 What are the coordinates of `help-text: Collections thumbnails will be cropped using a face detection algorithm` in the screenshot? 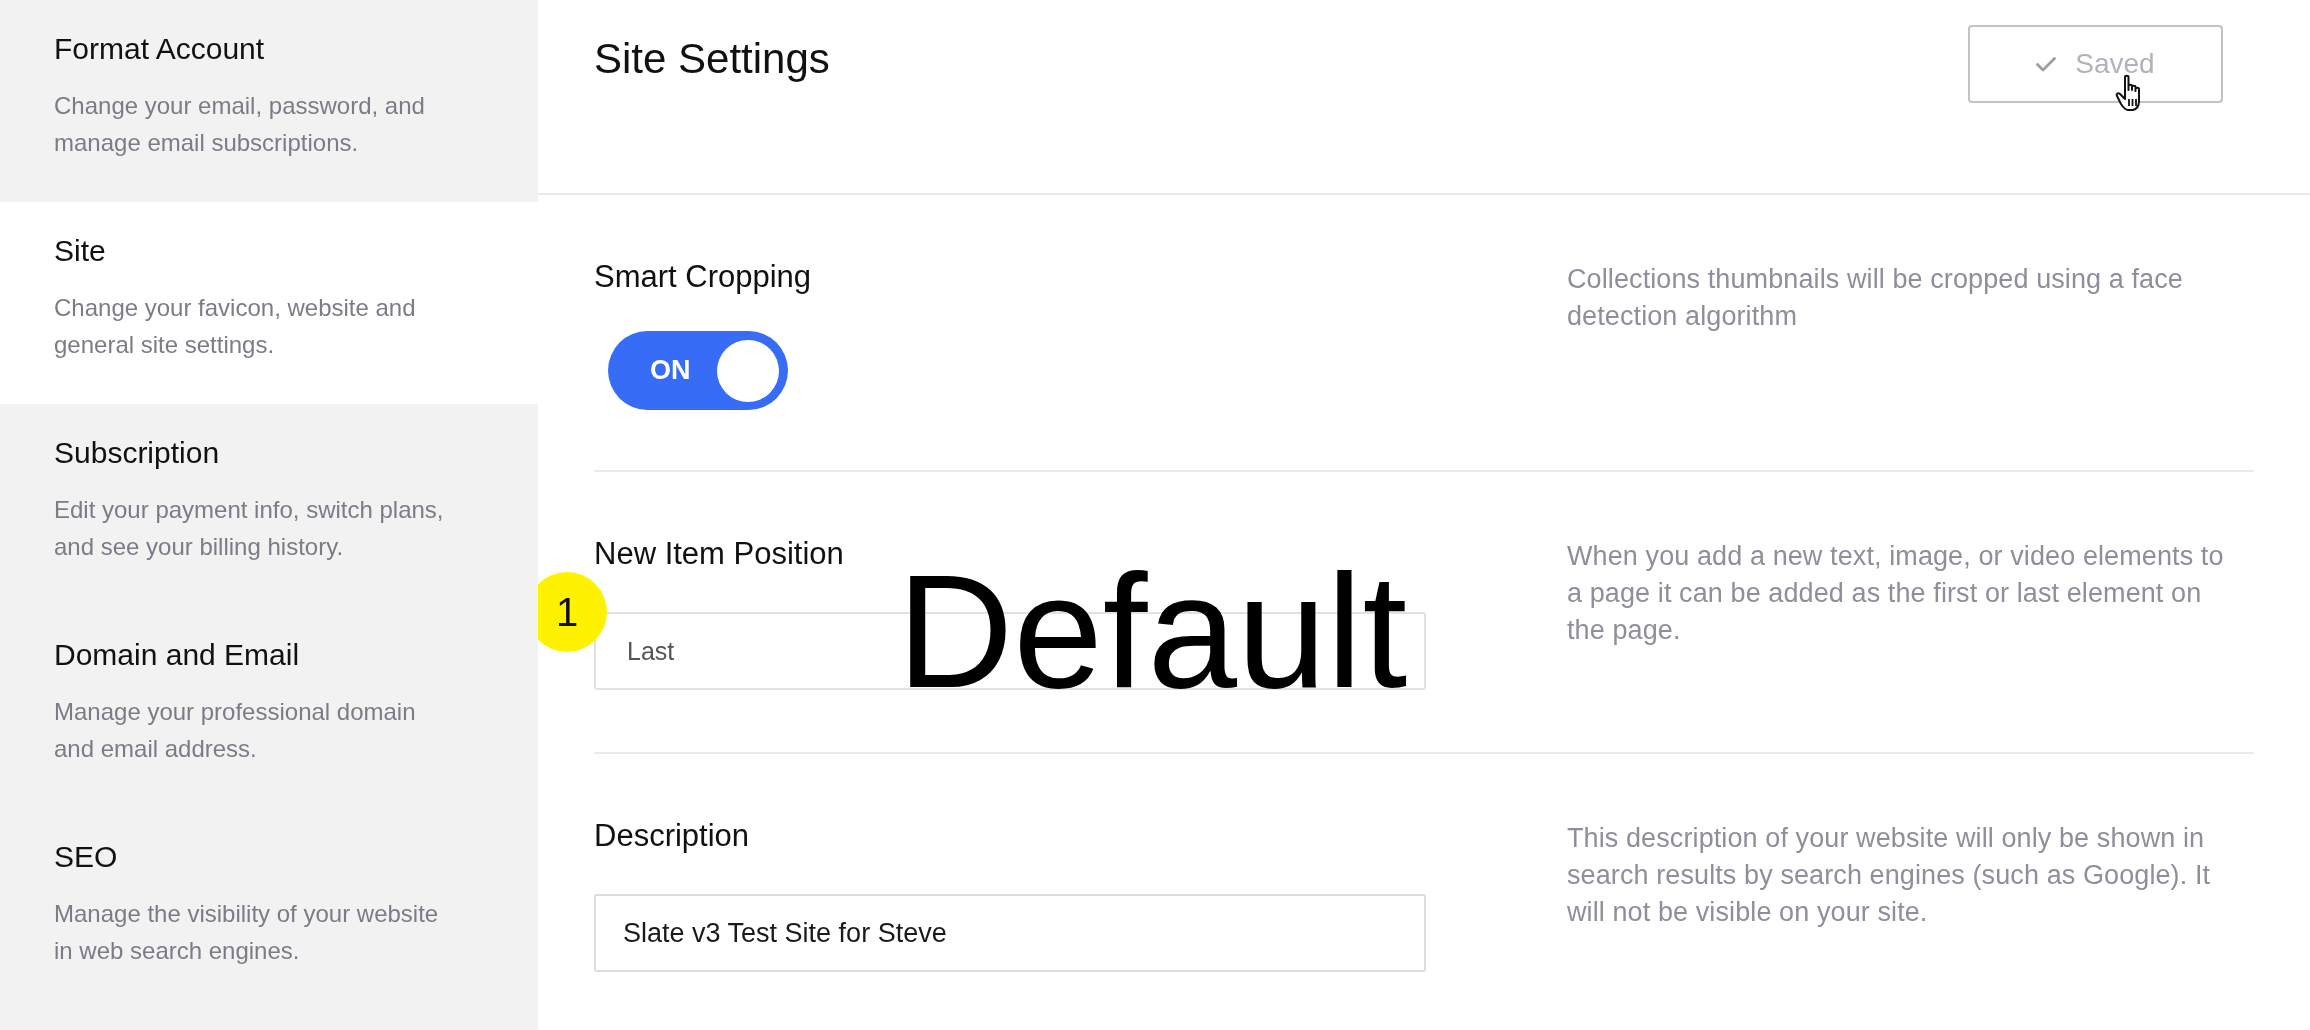 It's located at (1875, 298).